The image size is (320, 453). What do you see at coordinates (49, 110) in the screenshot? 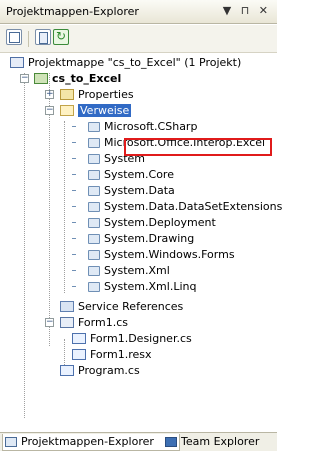
I see `collapse-references-icon: −` at bounding box center [49, 110].